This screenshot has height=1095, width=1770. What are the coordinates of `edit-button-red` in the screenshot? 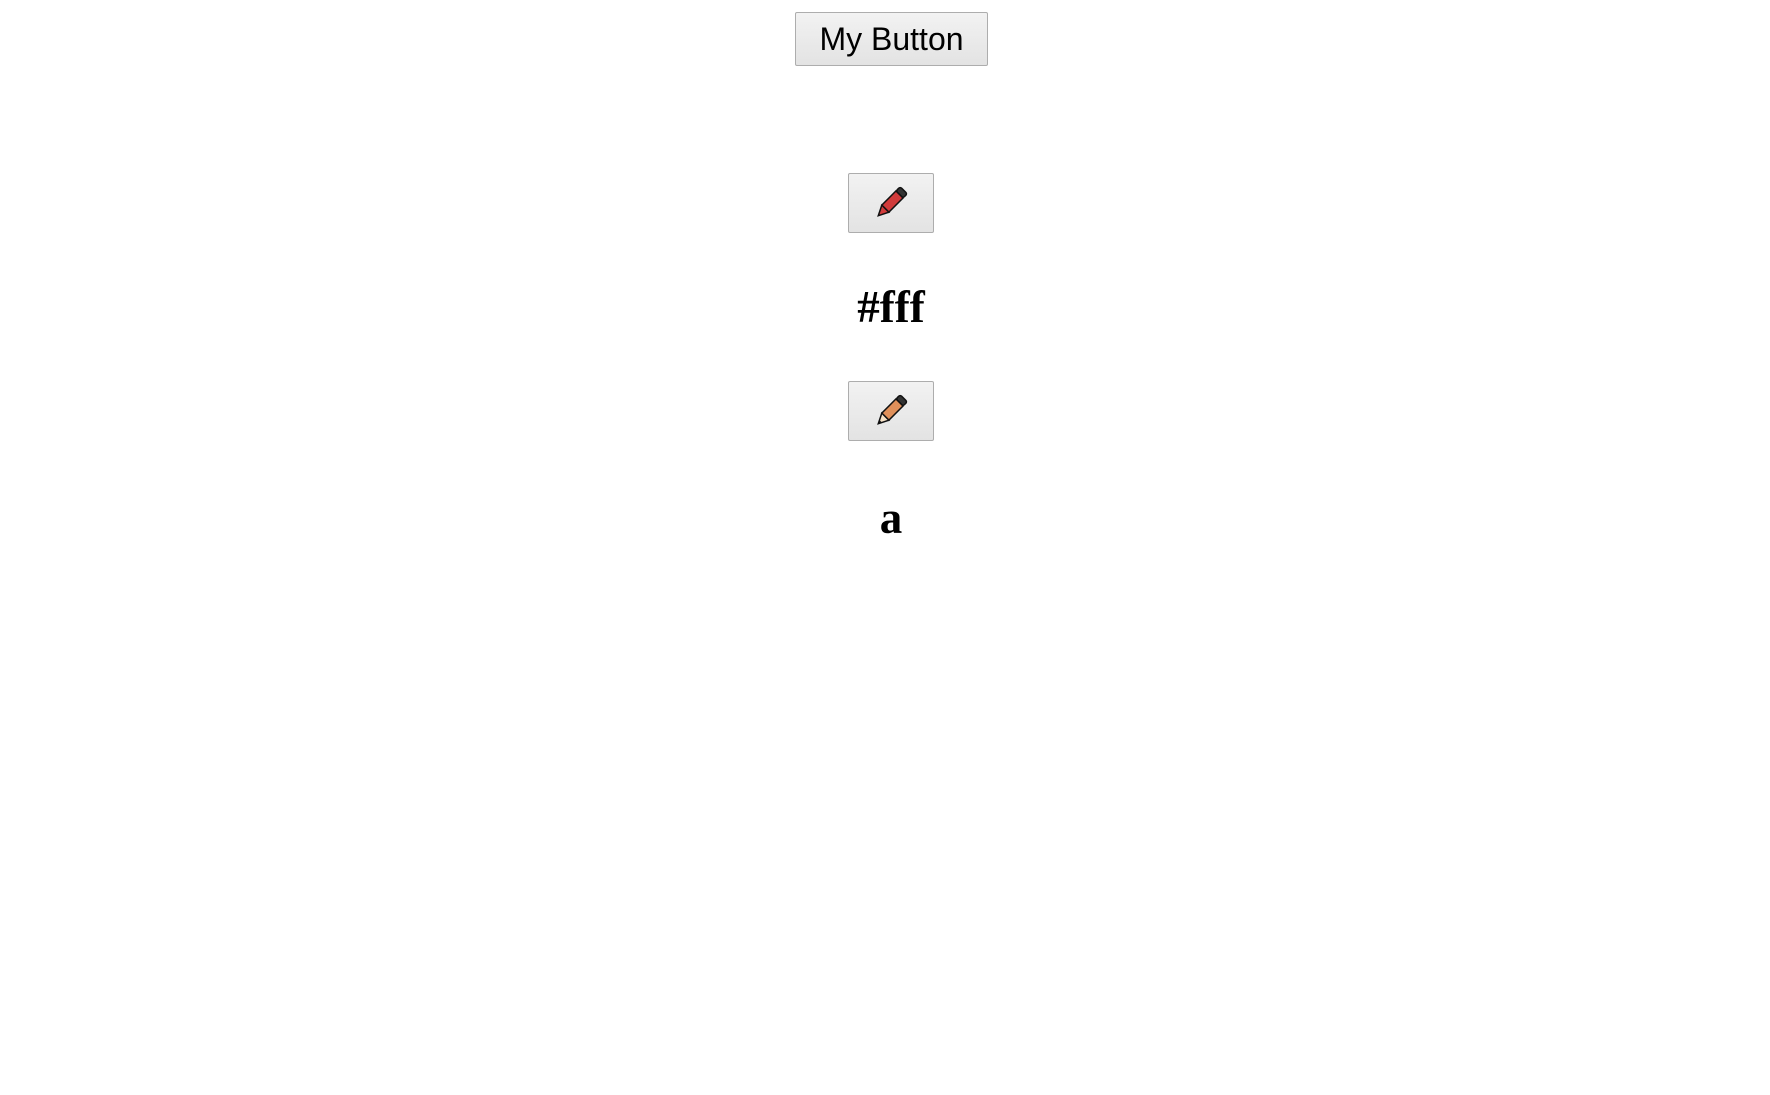 It's located at (891, 203).